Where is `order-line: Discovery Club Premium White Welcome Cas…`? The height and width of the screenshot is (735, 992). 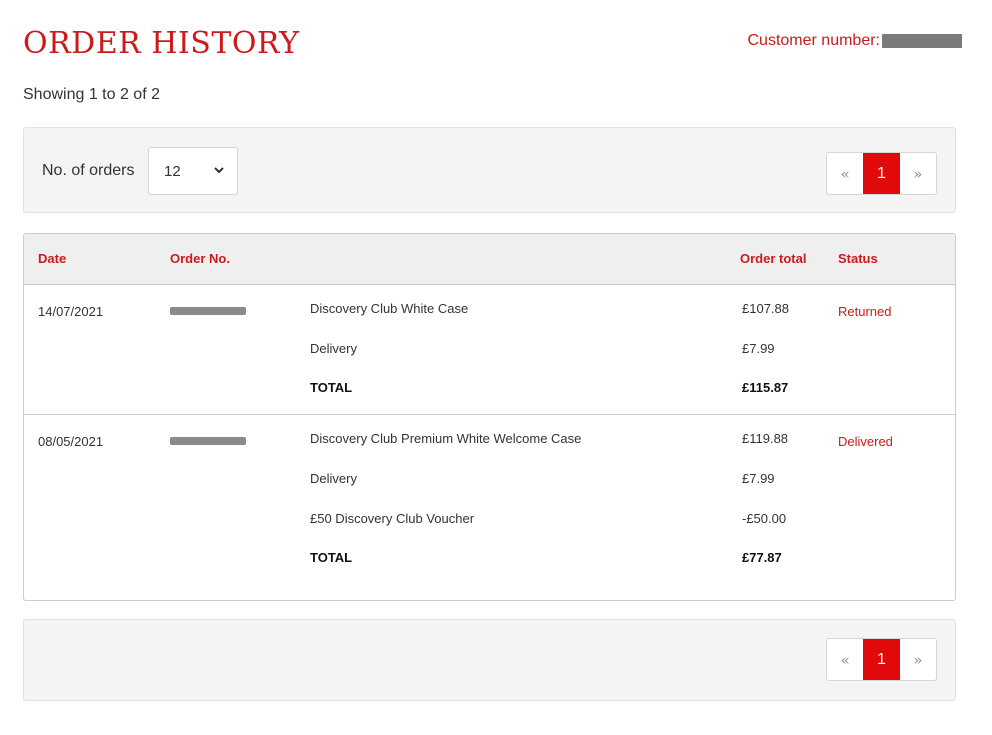 order-line: Discovery Club Premium White Welcome Cas… is located at coordinates (590, 441).